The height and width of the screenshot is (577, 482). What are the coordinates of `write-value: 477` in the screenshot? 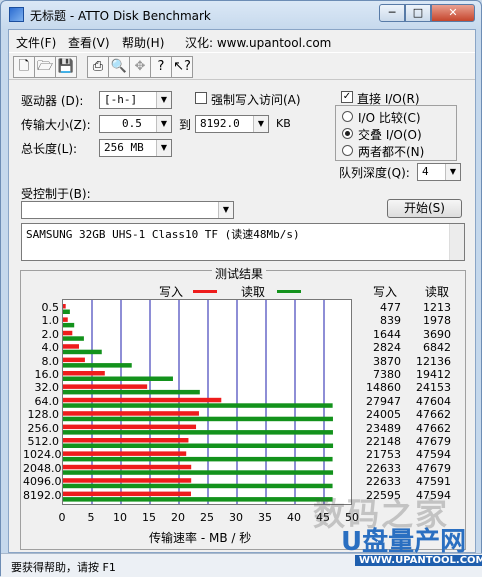 It's located at (390, 307).